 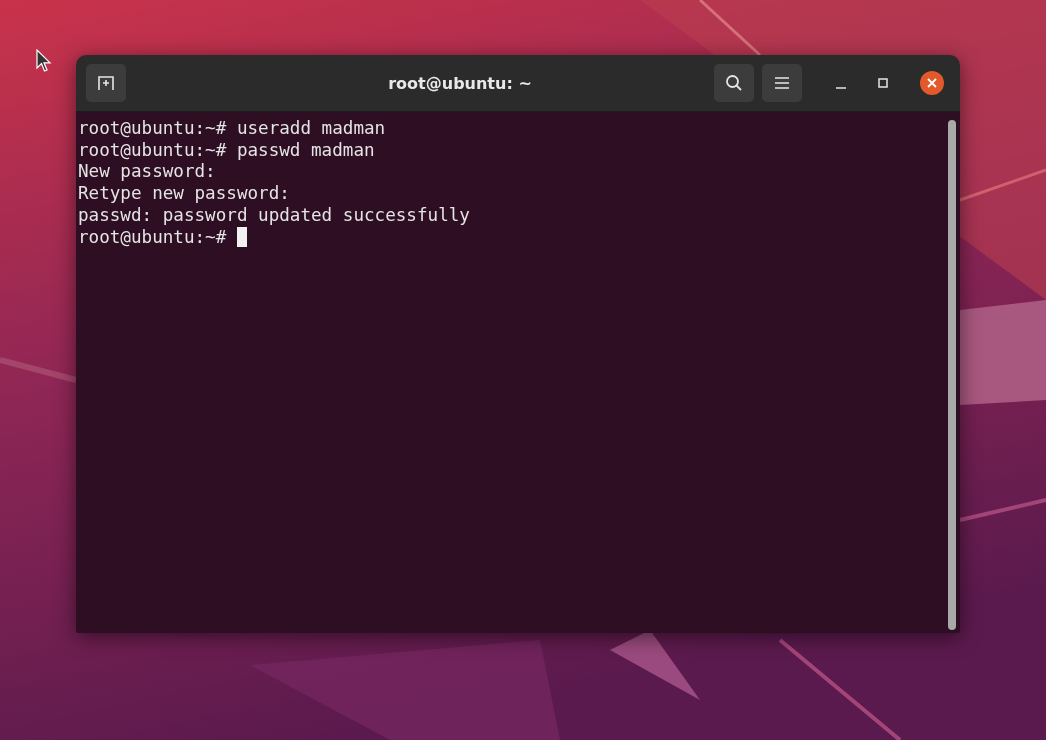 I want to click on terminal-line: New password:, so click(x=147, y=172).